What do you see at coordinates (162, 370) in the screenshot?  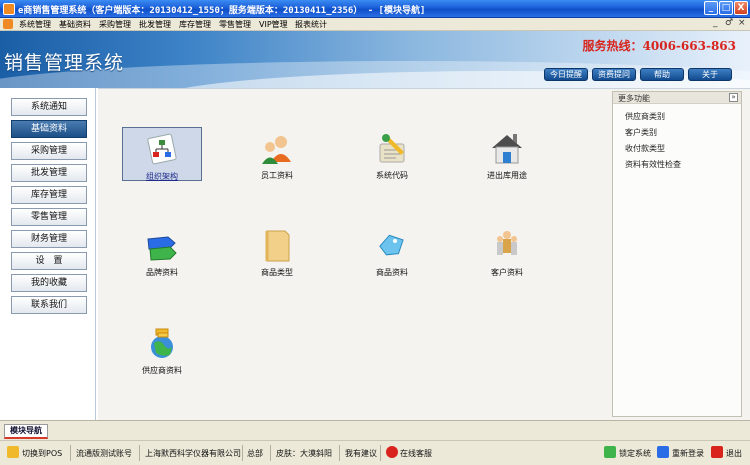 I see `tile-label: 供应商资料` at bounding box center [162, 370].